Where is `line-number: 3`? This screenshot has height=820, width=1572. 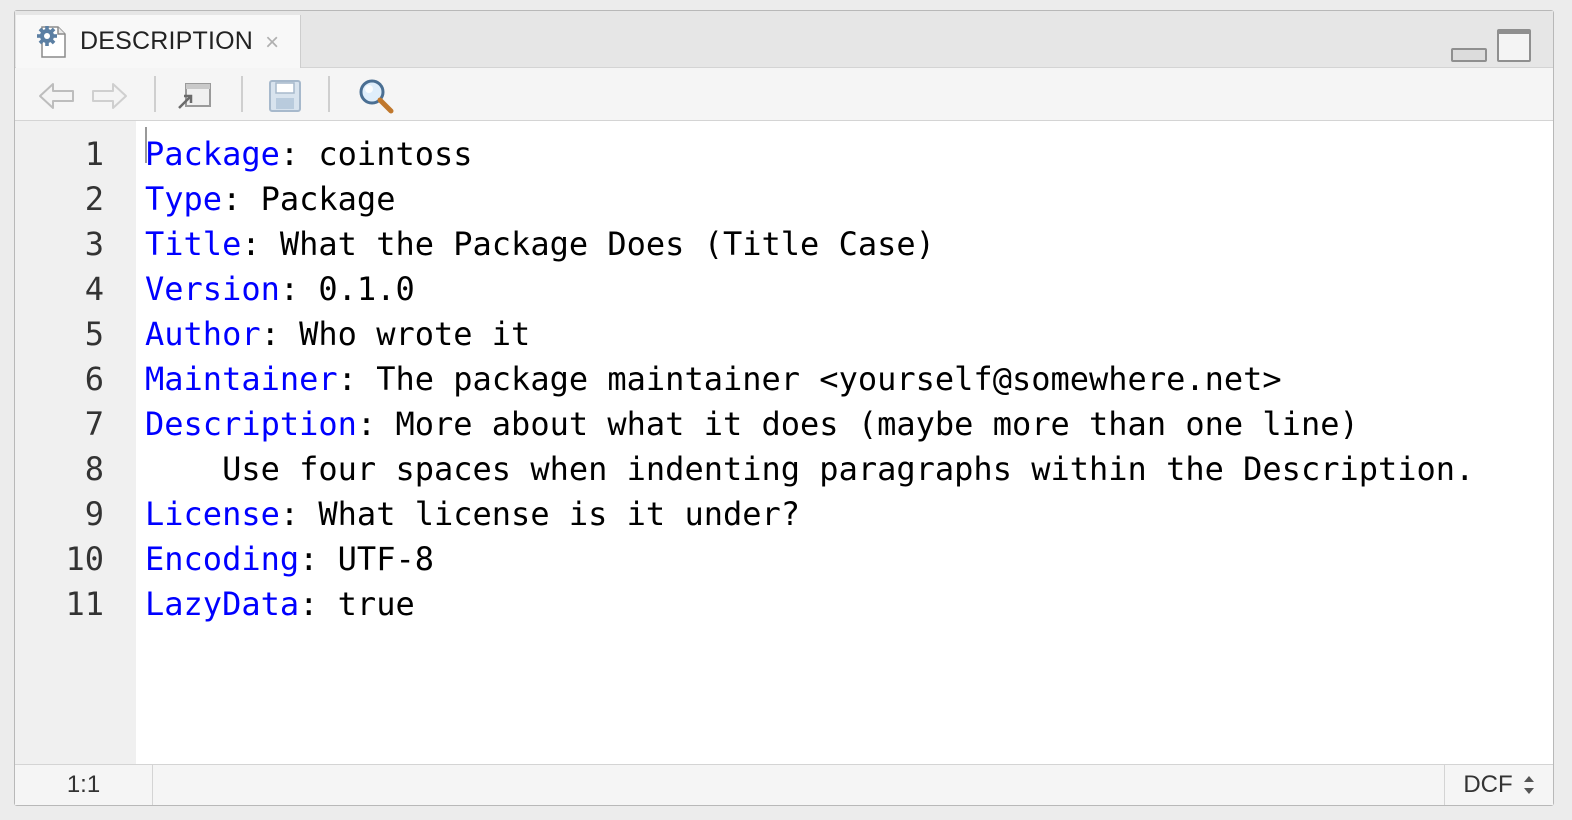 line-number: 3 is located at coordinates (94, 244).